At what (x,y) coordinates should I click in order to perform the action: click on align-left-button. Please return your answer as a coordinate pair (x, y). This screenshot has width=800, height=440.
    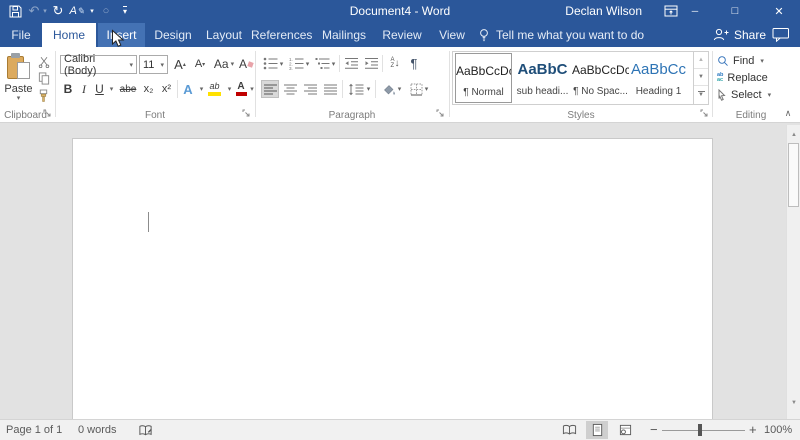
    Looking at the image, I should click on (270, 89).